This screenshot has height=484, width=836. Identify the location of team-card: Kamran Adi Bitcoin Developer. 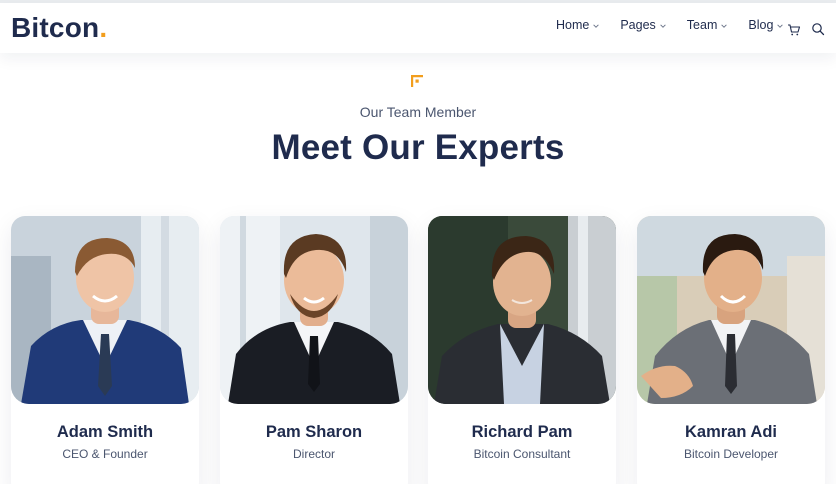
(731, 350).